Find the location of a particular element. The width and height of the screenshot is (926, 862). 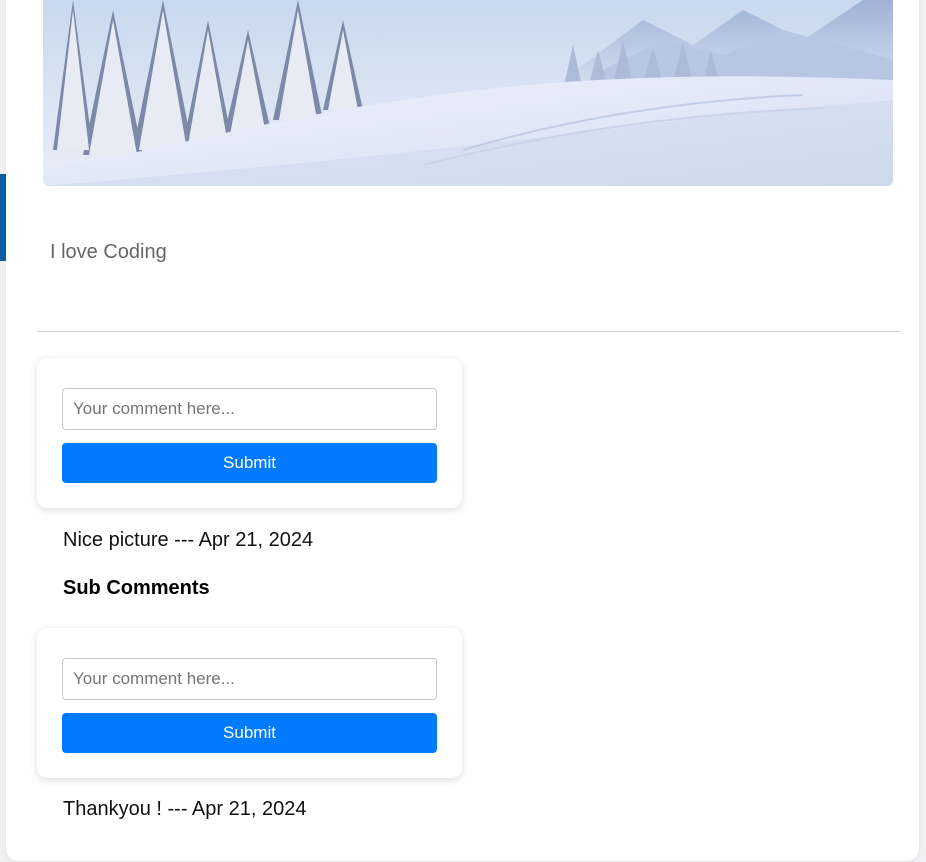

comment-item: Nice picture --- Apr 21, 2024 is located at coordinates (188, 540).